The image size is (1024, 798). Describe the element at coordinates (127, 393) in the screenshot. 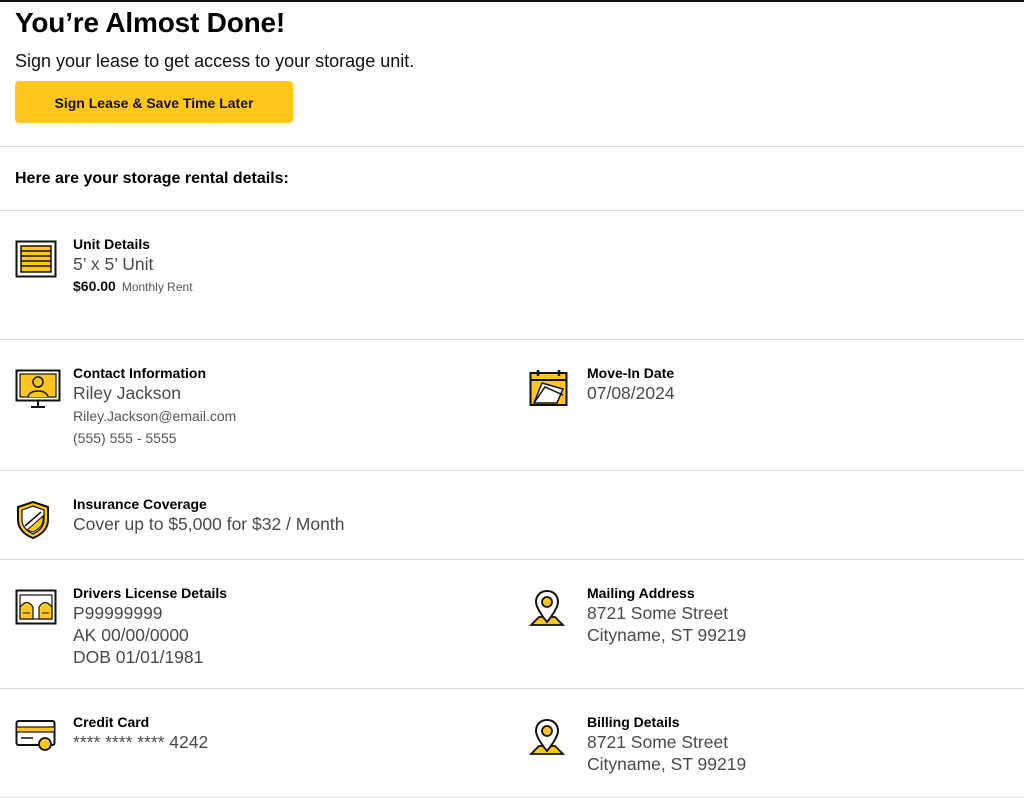

I see `contact-name: Riley Jackson` at that location.